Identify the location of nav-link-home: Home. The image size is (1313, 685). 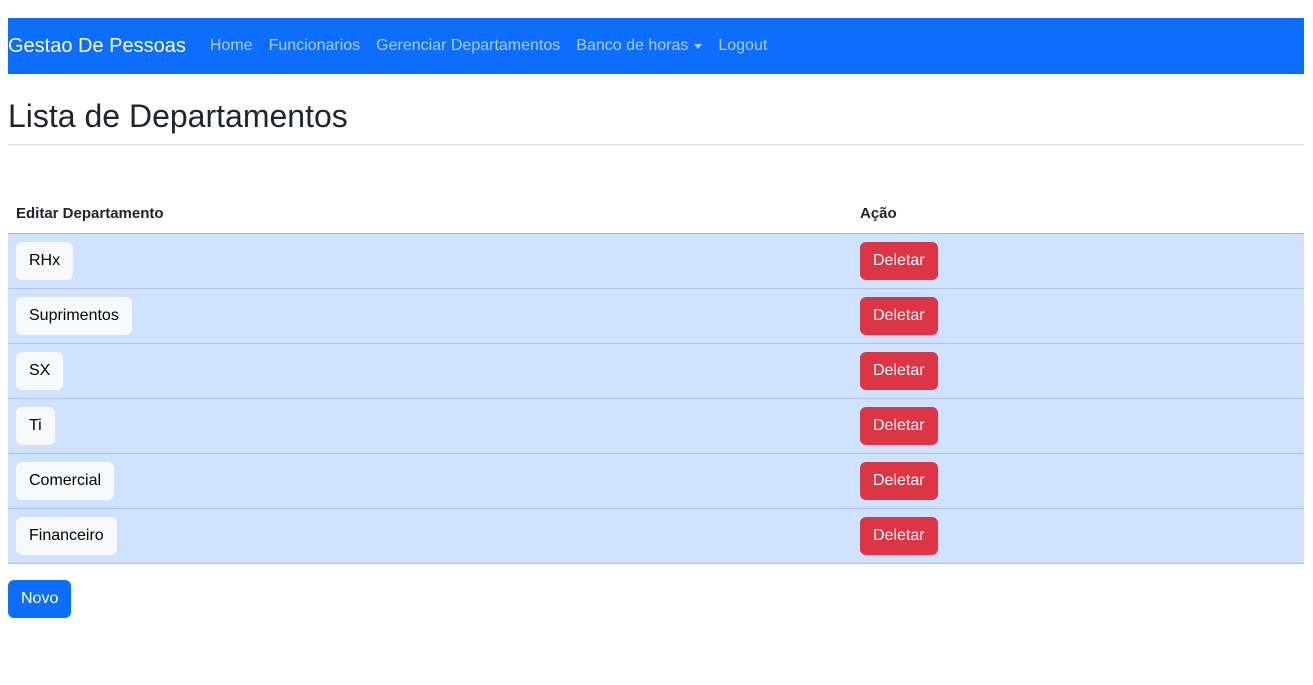
(231, 46).